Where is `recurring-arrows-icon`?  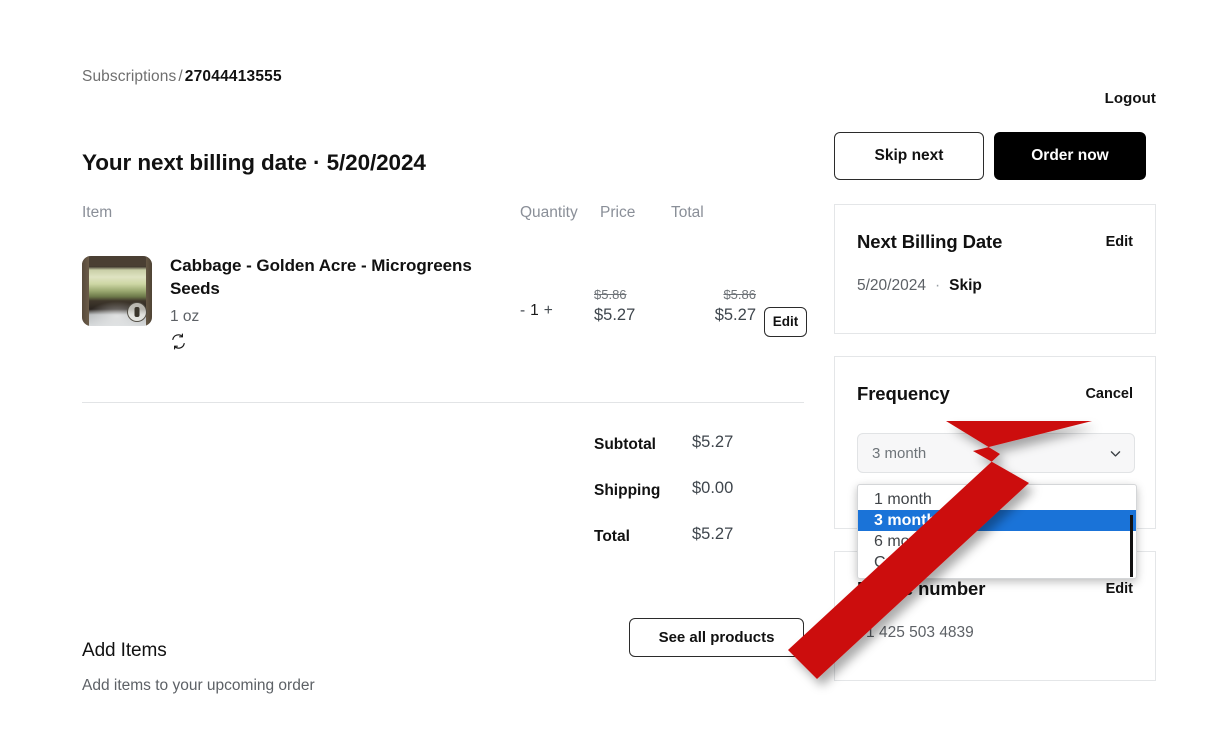 recurring-arrows-icon is located at coordinates (178, 341).